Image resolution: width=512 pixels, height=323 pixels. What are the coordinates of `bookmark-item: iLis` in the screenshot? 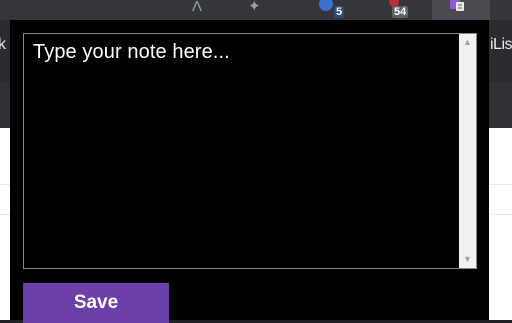 It's located at (501, 45).